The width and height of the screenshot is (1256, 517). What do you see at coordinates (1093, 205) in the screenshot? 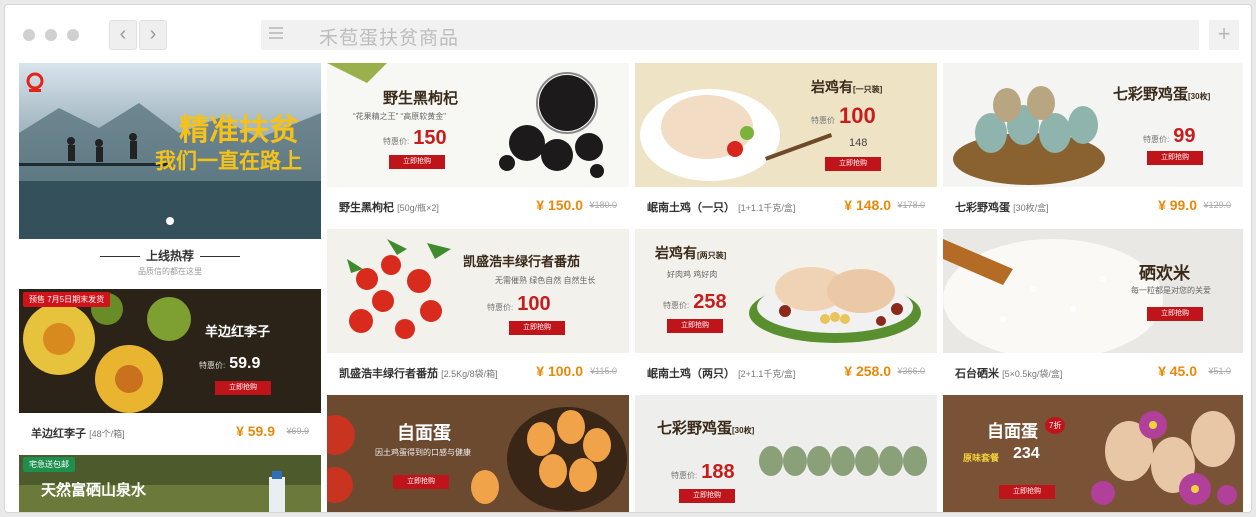
I see `pheasant-eggs-caption: 七彩野鸡蛋 [30枚/盒] ¥ 99.0 ¥129.0` at bounding box center [1093, 205].